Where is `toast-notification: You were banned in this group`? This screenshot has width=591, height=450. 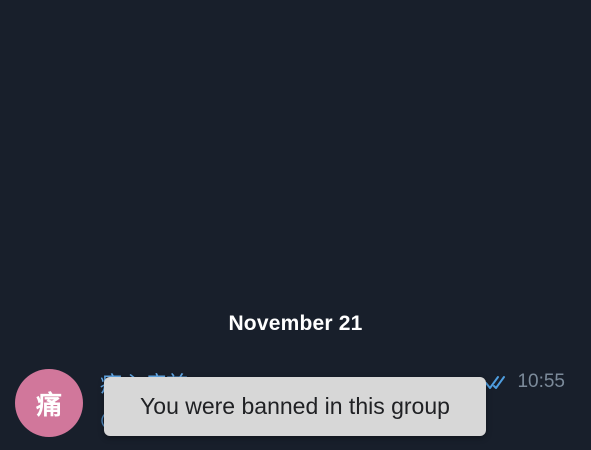 toast-notification: You were banned in this group is located at coordinates (295, 406).